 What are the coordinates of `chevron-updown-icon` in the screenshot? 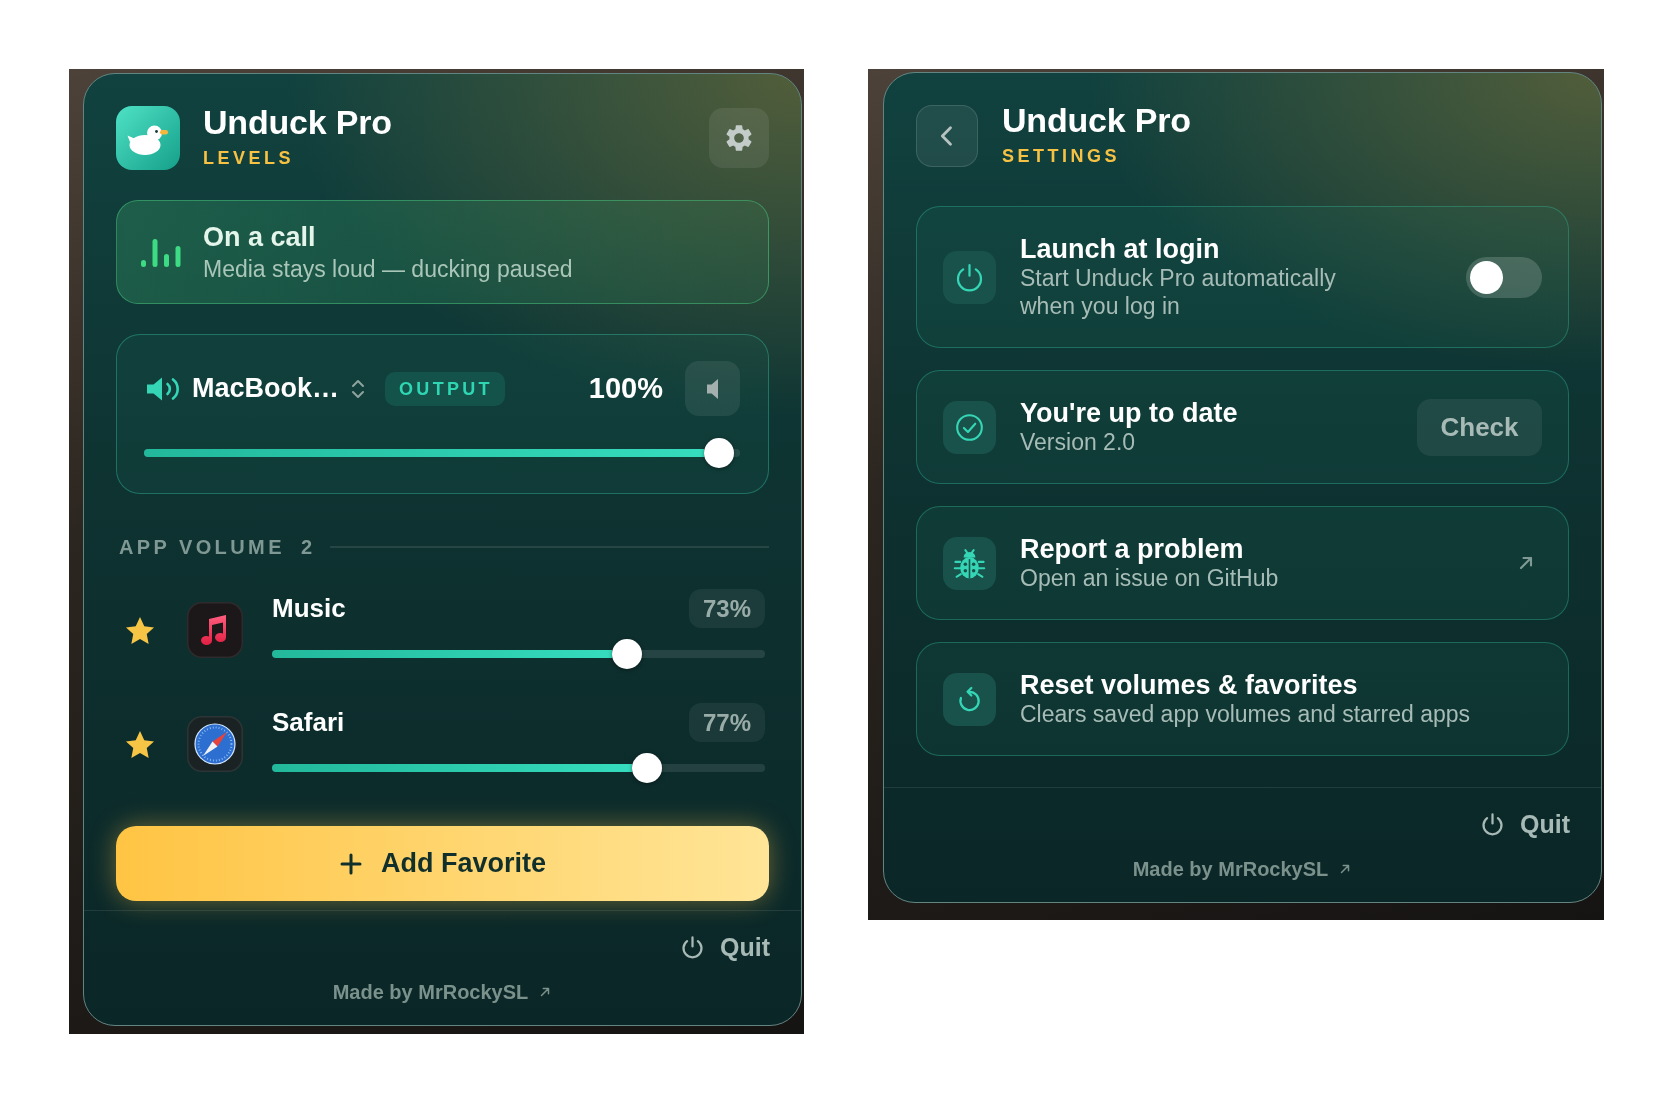 It's located at (358, 388).